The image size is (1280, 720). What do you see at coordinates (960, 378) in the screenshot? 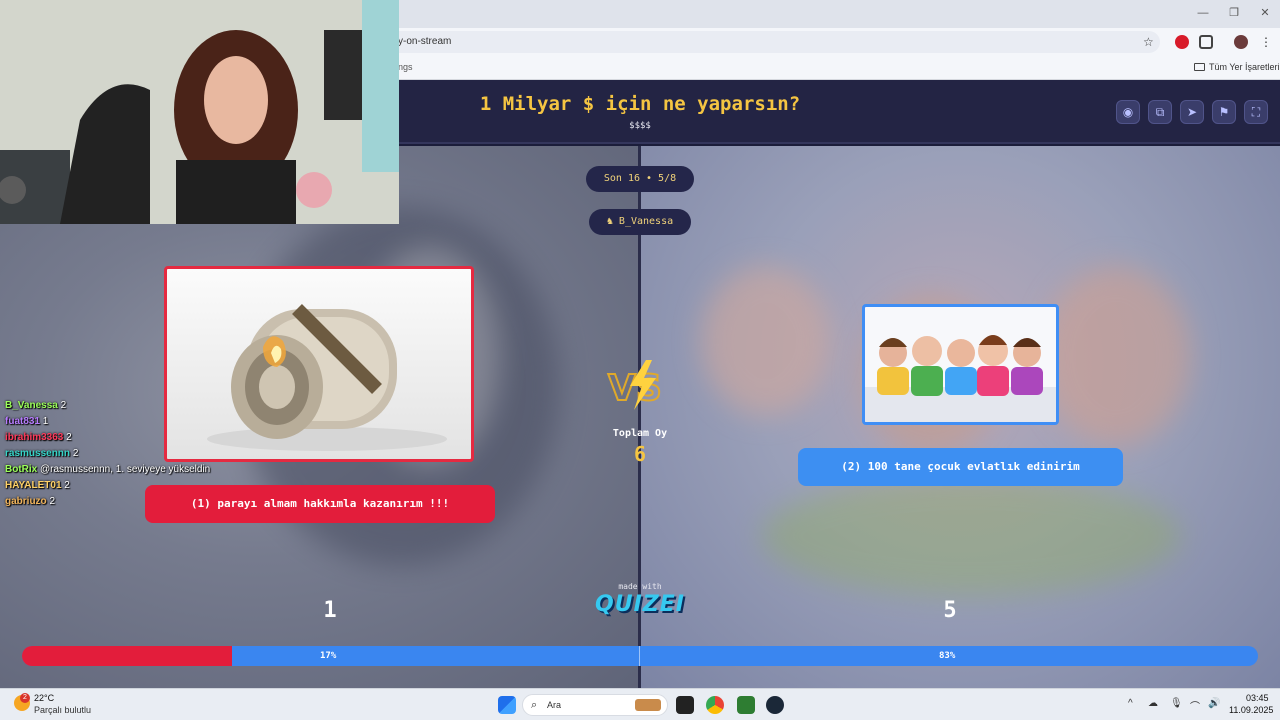
I see `children-illustration` at bounding box center [960, 378].